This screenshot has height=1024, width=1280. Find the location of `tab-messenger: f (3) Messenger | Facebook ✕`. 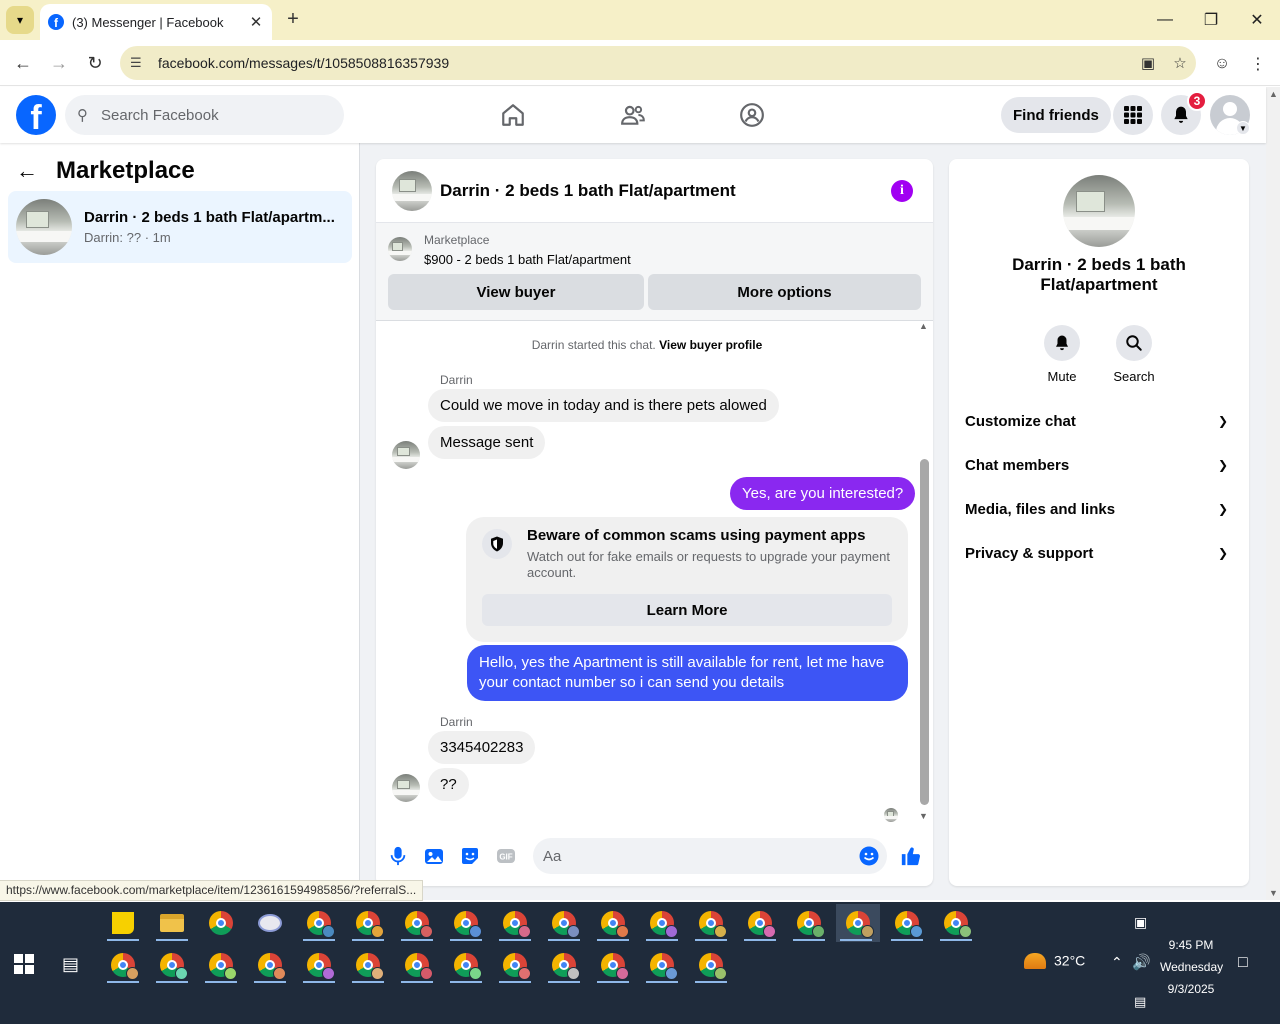

tab-messenger: f (3) Messenger | Facebook ✕ is located at coordinates (156, 22).